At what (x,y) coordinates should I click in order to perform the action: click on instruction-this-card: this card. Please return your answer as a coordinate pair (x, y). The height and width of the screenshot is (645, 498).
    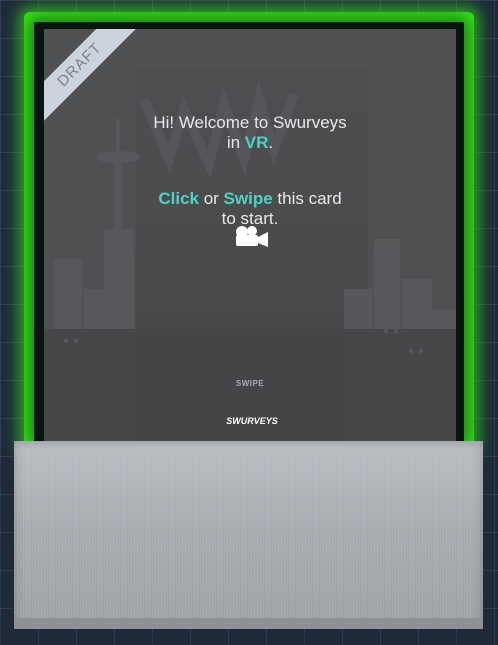
    Looking at the image, I should click on (307, 198).